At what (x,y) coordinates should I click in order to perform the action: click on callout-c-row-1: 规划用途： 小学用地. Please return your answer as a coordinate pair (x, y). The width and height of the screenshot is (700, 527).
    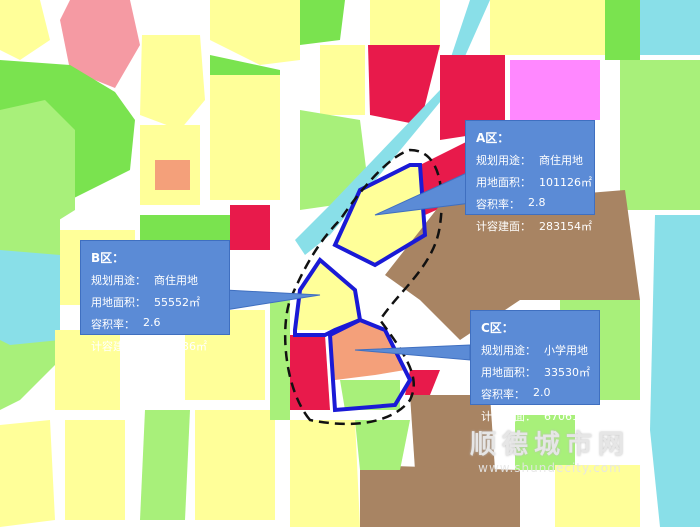
    Looking at the image, I should click on (535, 350).